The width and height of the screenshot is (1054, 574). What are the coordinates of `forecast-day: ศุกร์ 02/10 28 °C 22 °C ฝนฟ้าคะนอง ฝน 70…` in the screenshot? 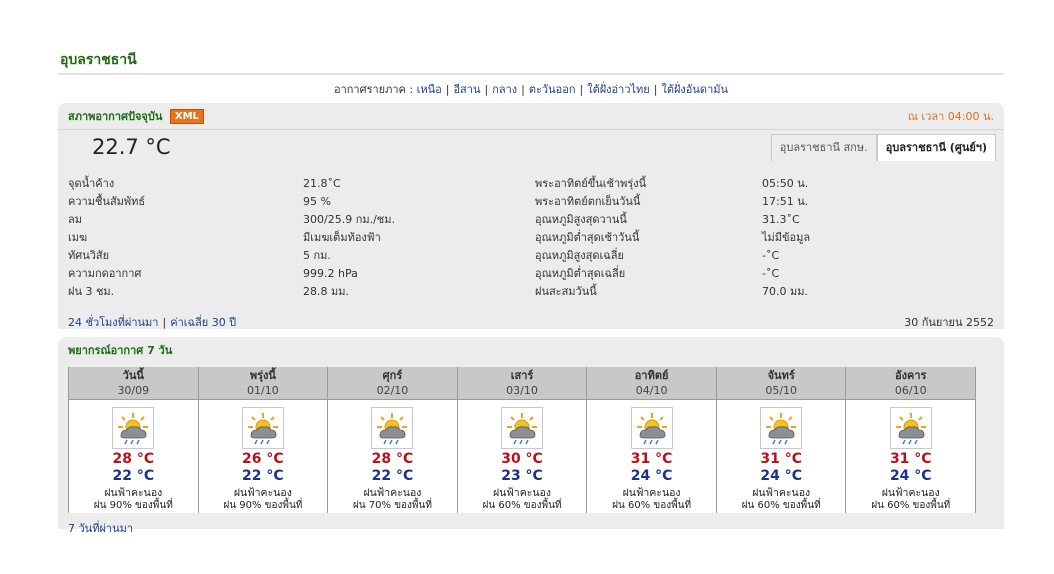 It's located at (393, 440).